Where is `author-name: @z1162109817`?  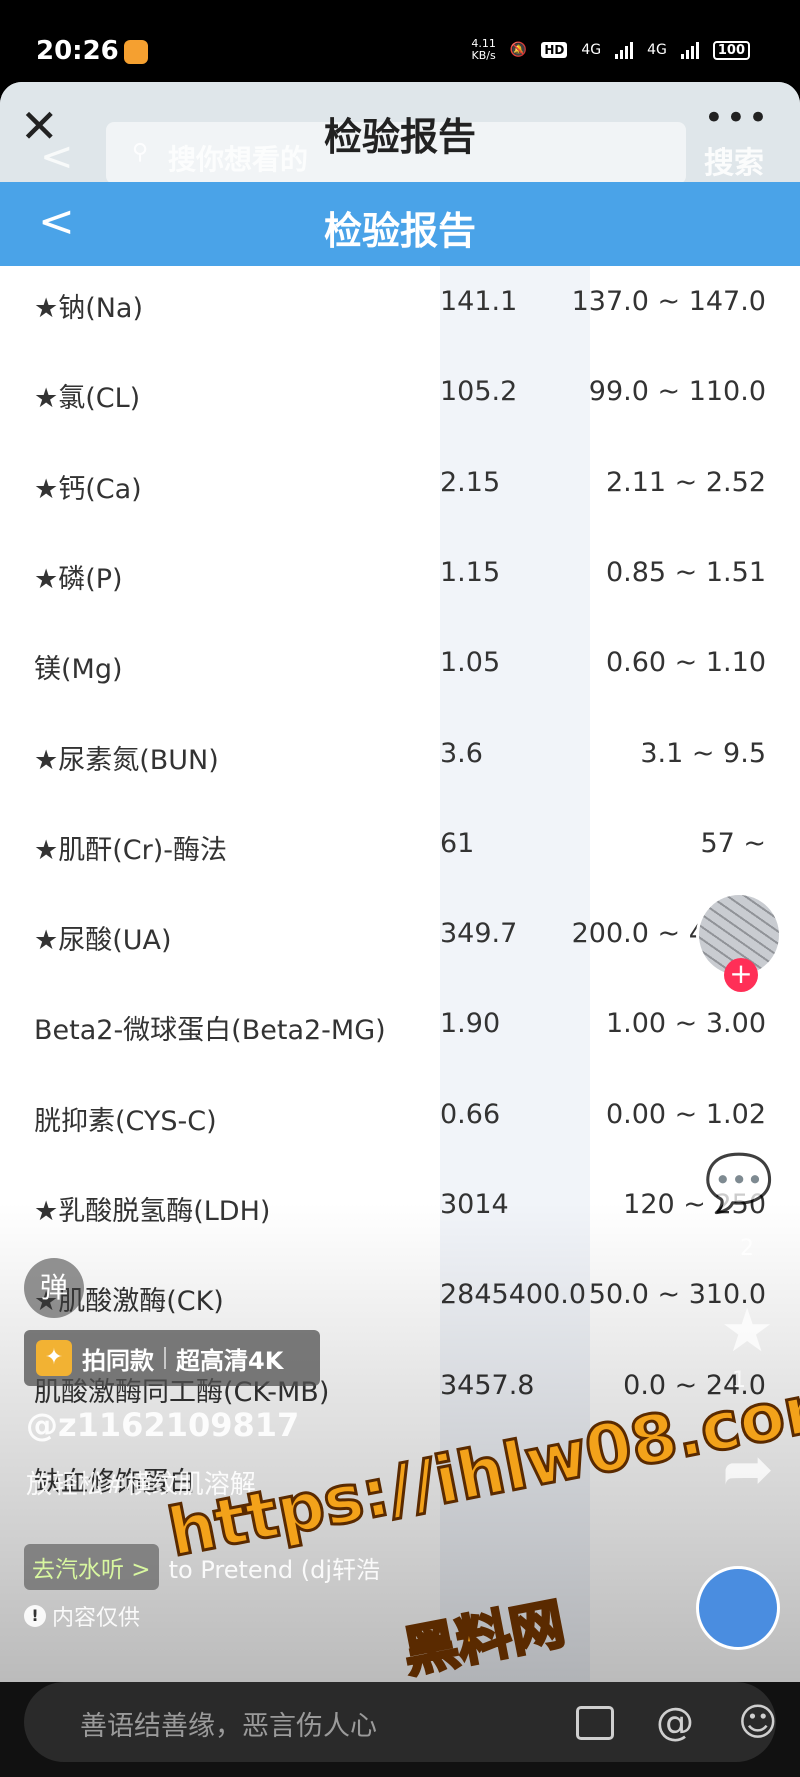
author-name: @z1162109817 is located at coordinates (162, 1425).